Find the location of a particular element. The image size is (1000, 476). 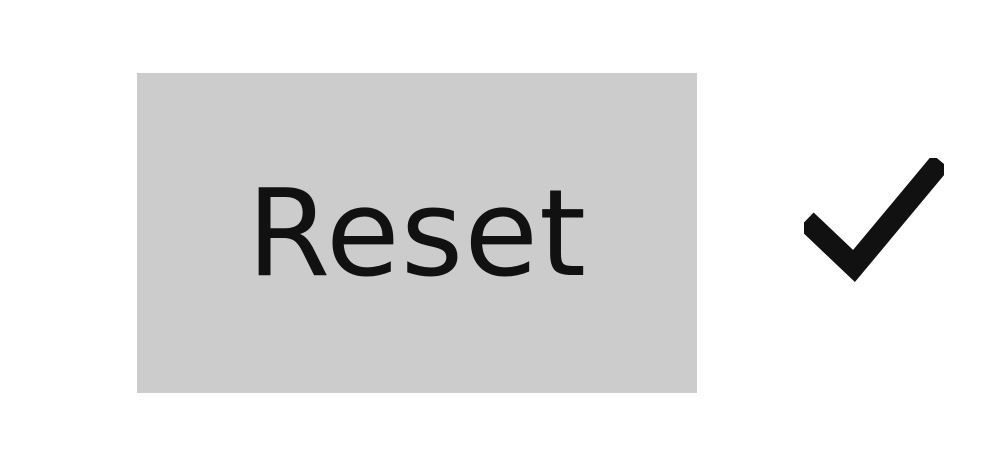

reset-button-label: Reset is located at coordinates (417, 234).